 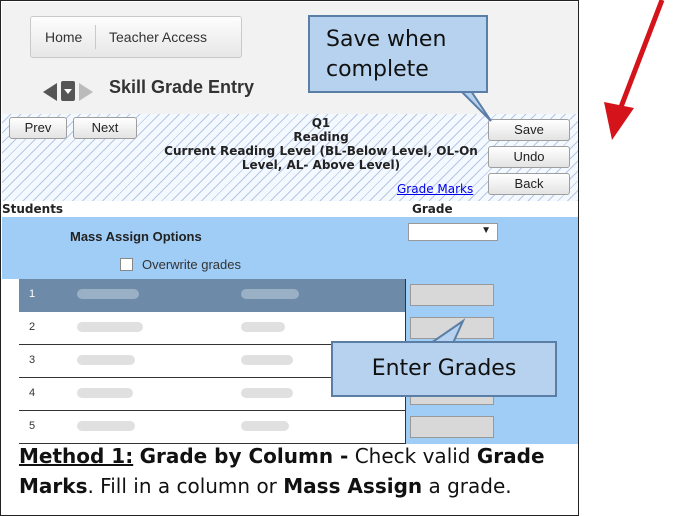 I want to click on next-arrow-icon, so click(x=86, y=92).